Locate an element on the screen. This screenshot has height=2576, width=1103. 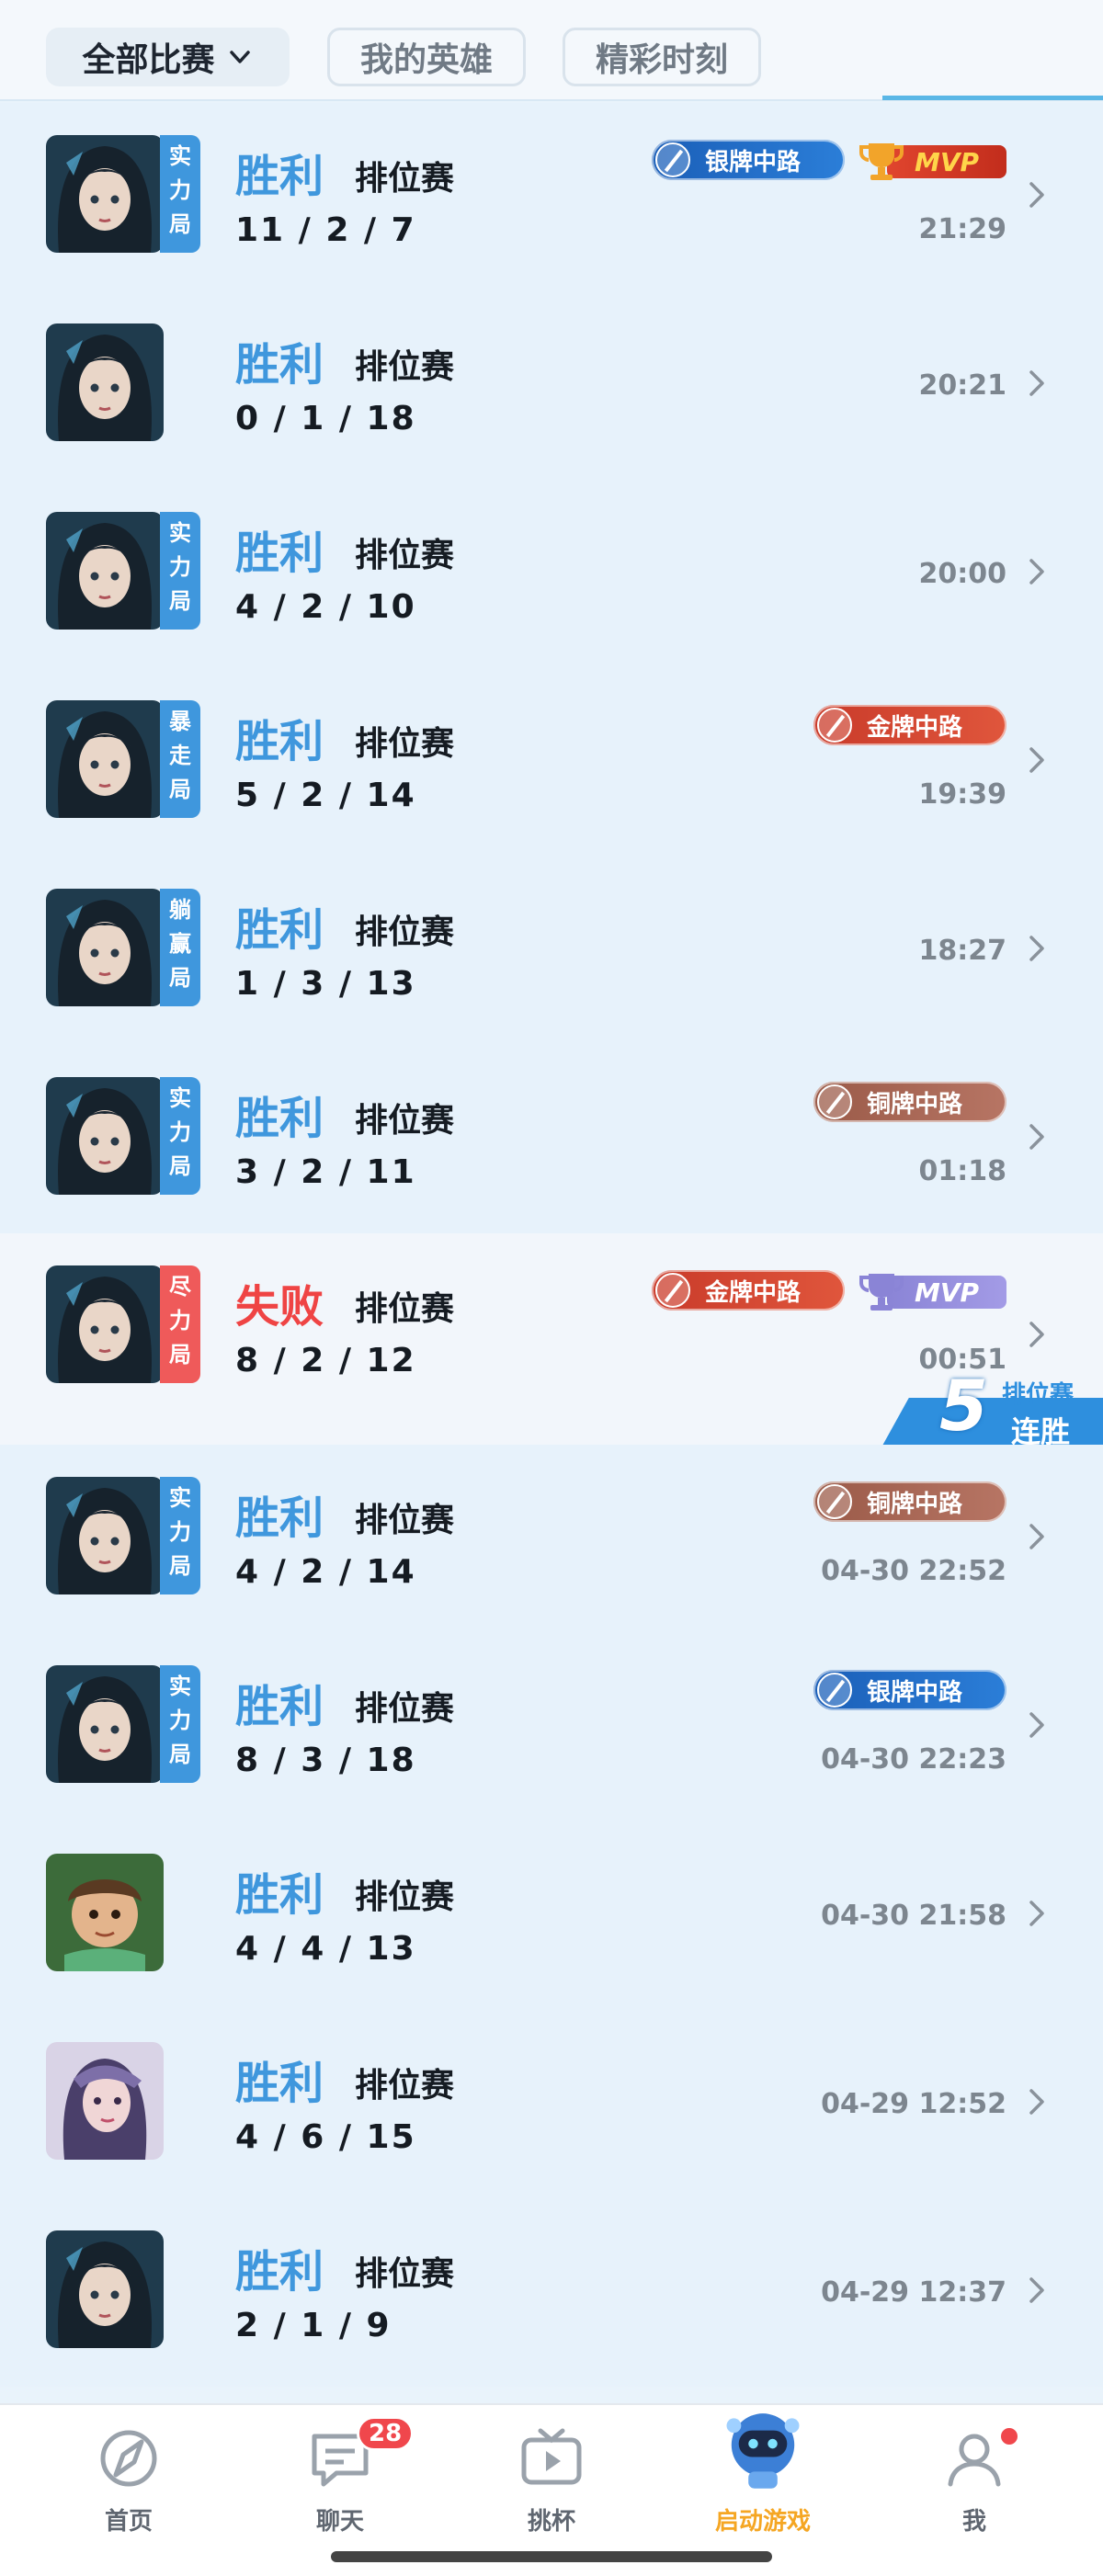
position-medal-badge: 金牌中路 is located at coordinates (748, 1290).